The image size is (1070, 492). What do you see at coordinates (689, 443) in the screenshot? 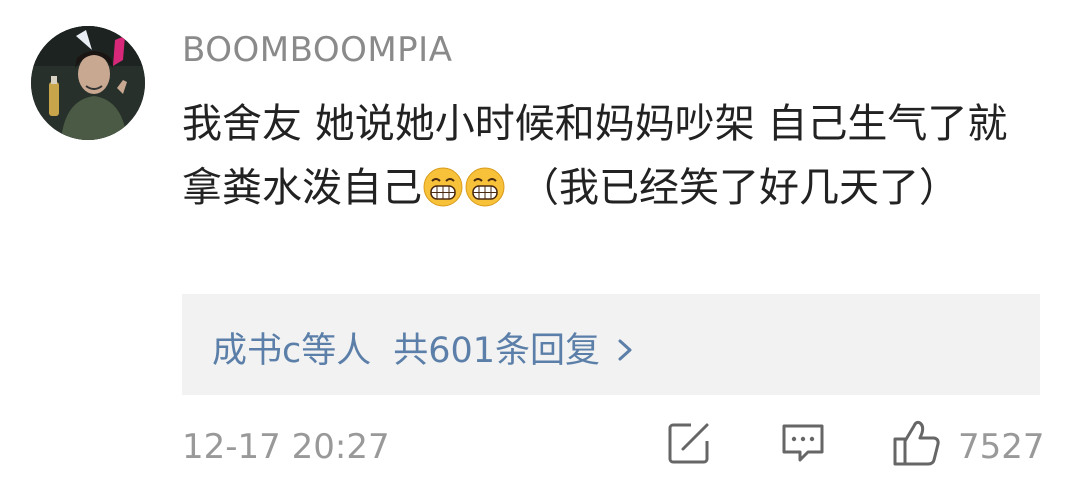
I see `share-edit-icon` at bounding box center [689, 443].